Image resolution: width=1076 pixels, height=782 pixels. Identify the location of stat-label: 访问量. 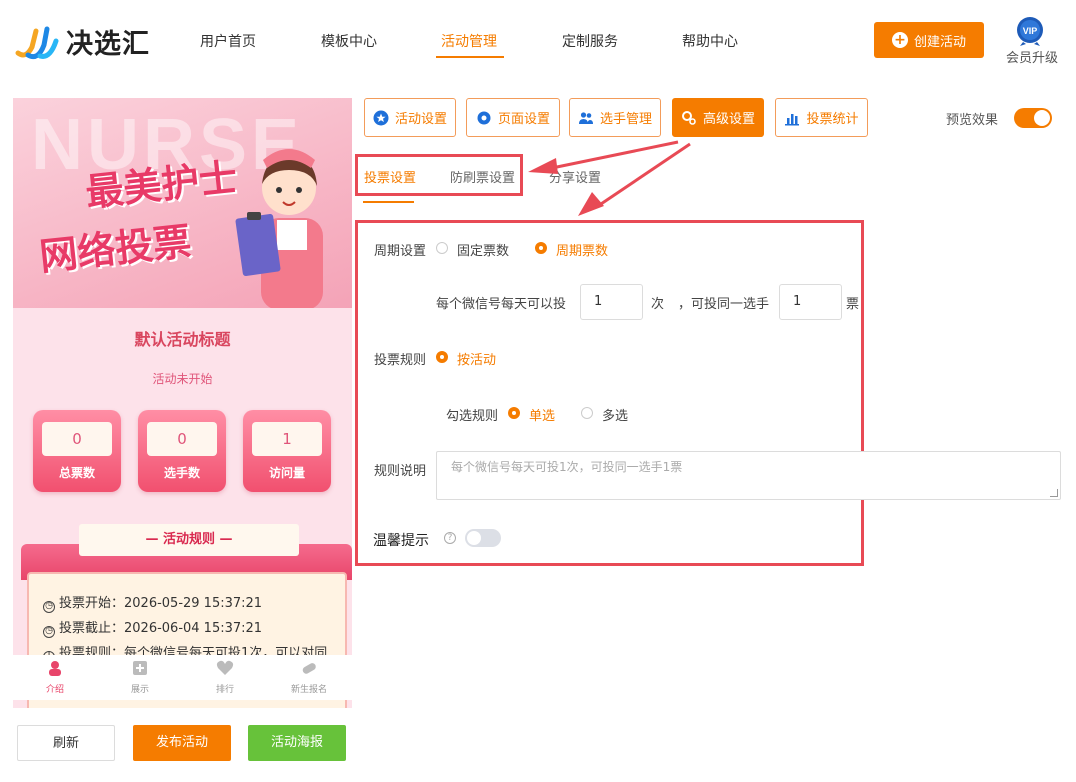
(286, 473).